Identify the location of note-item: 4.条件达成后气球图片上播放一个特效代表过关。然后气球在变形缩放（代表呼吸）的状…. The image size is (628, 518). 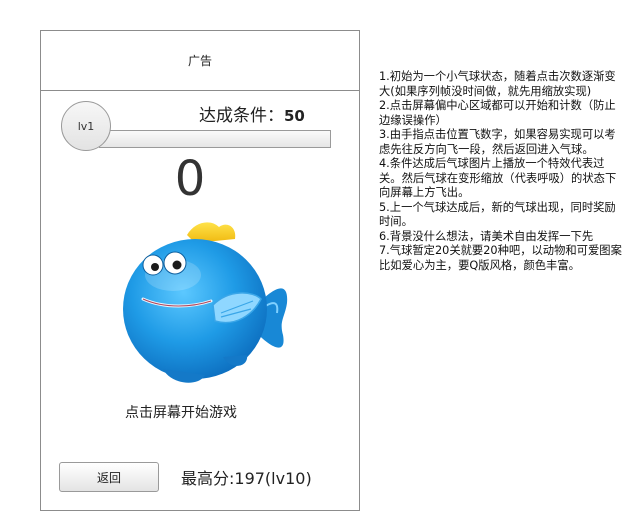
(498, 178).